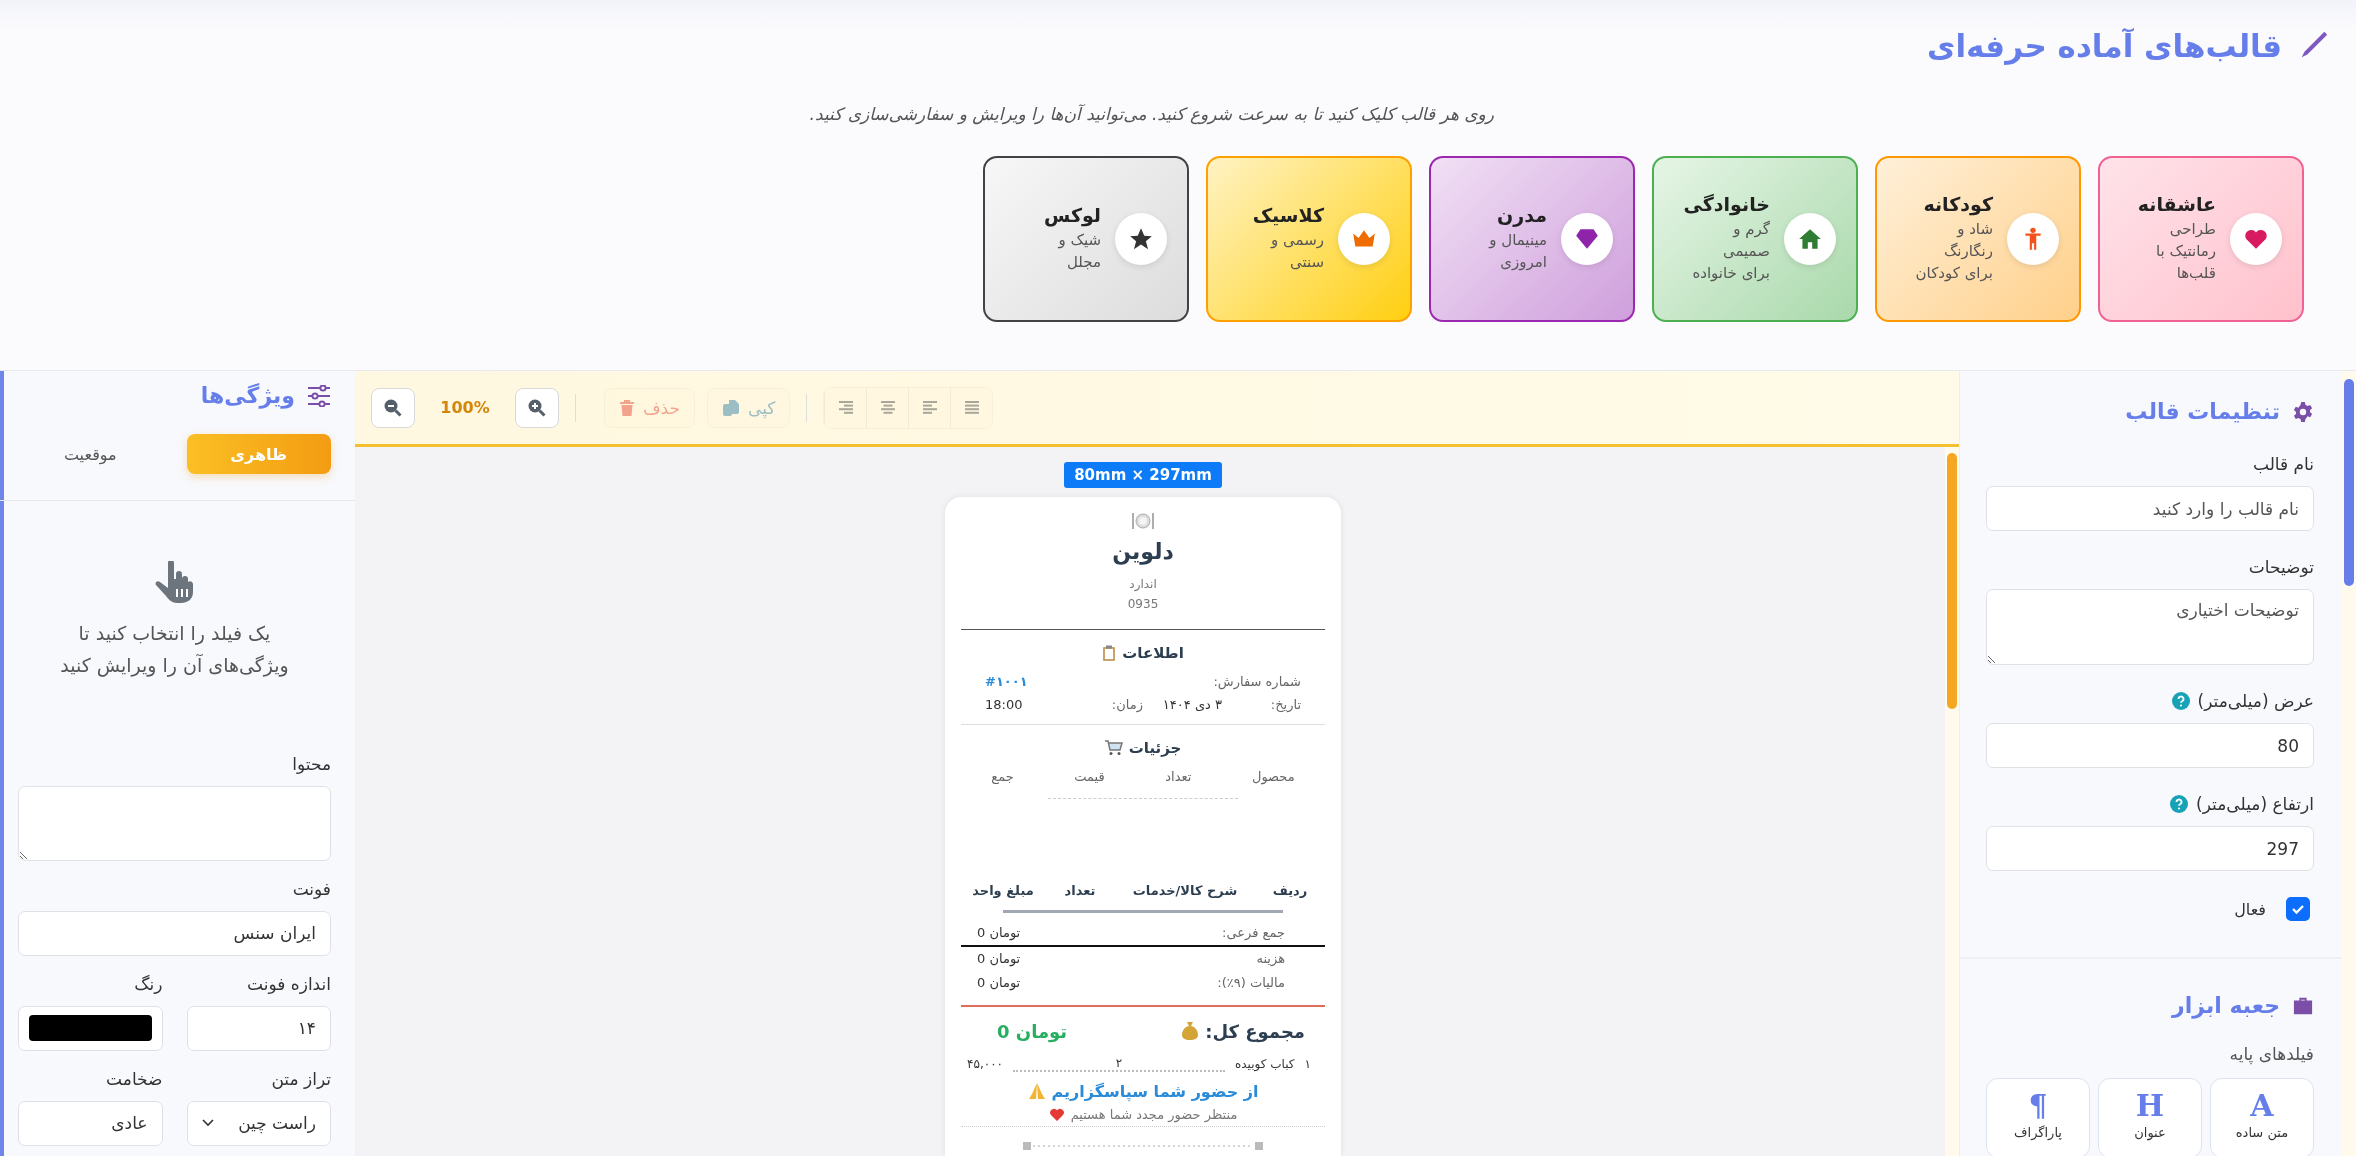 This screenshot has width=2356, height=1156. What do you see at coordinates (1257, 681) in the screenshot?
I see `order-label: شماره سفارش:` at bounding box center [1257, 681].